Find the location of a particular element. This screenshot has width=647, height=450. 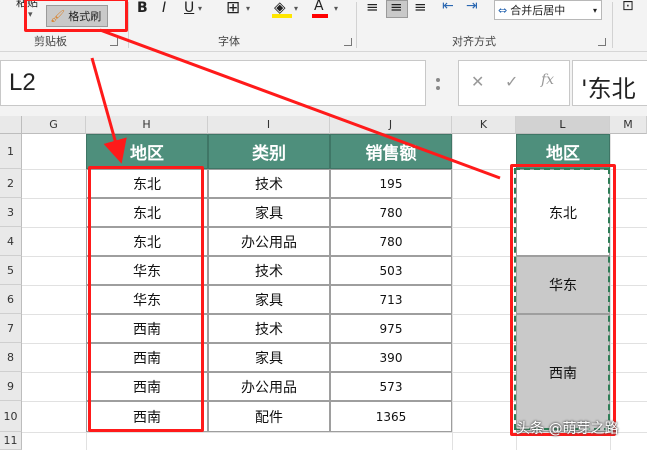

arrow-to-source-icon is located at coordinates (108, 110).